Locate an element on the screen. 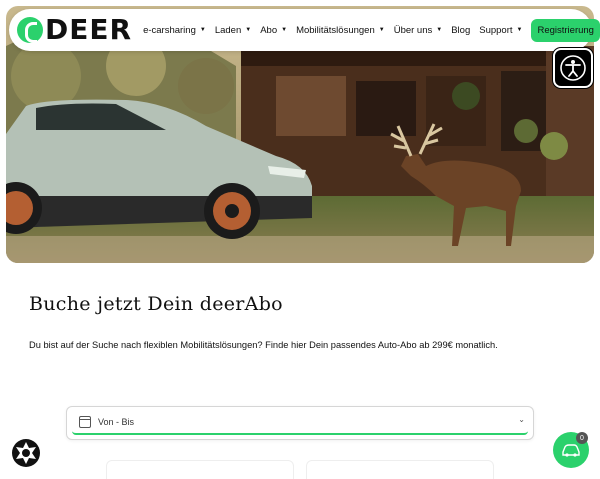 The image size is (600, 479). accessibility-icon is located at coordinates (573, 68).